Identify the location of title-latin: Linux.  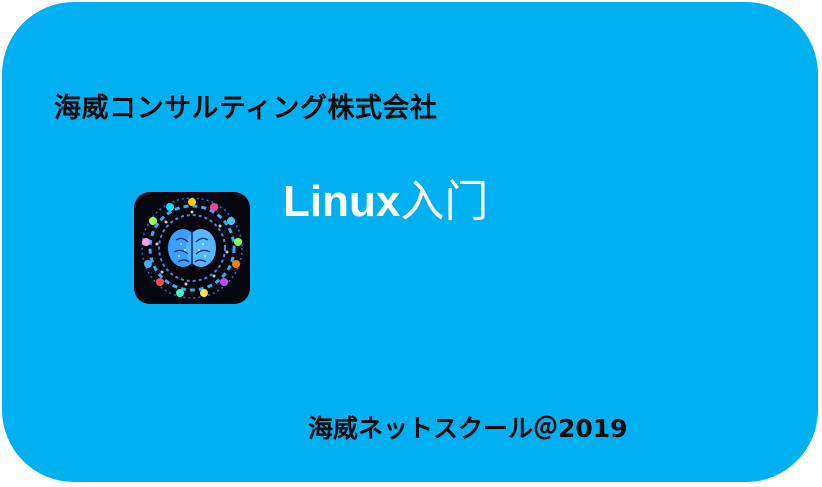
(342, 201).